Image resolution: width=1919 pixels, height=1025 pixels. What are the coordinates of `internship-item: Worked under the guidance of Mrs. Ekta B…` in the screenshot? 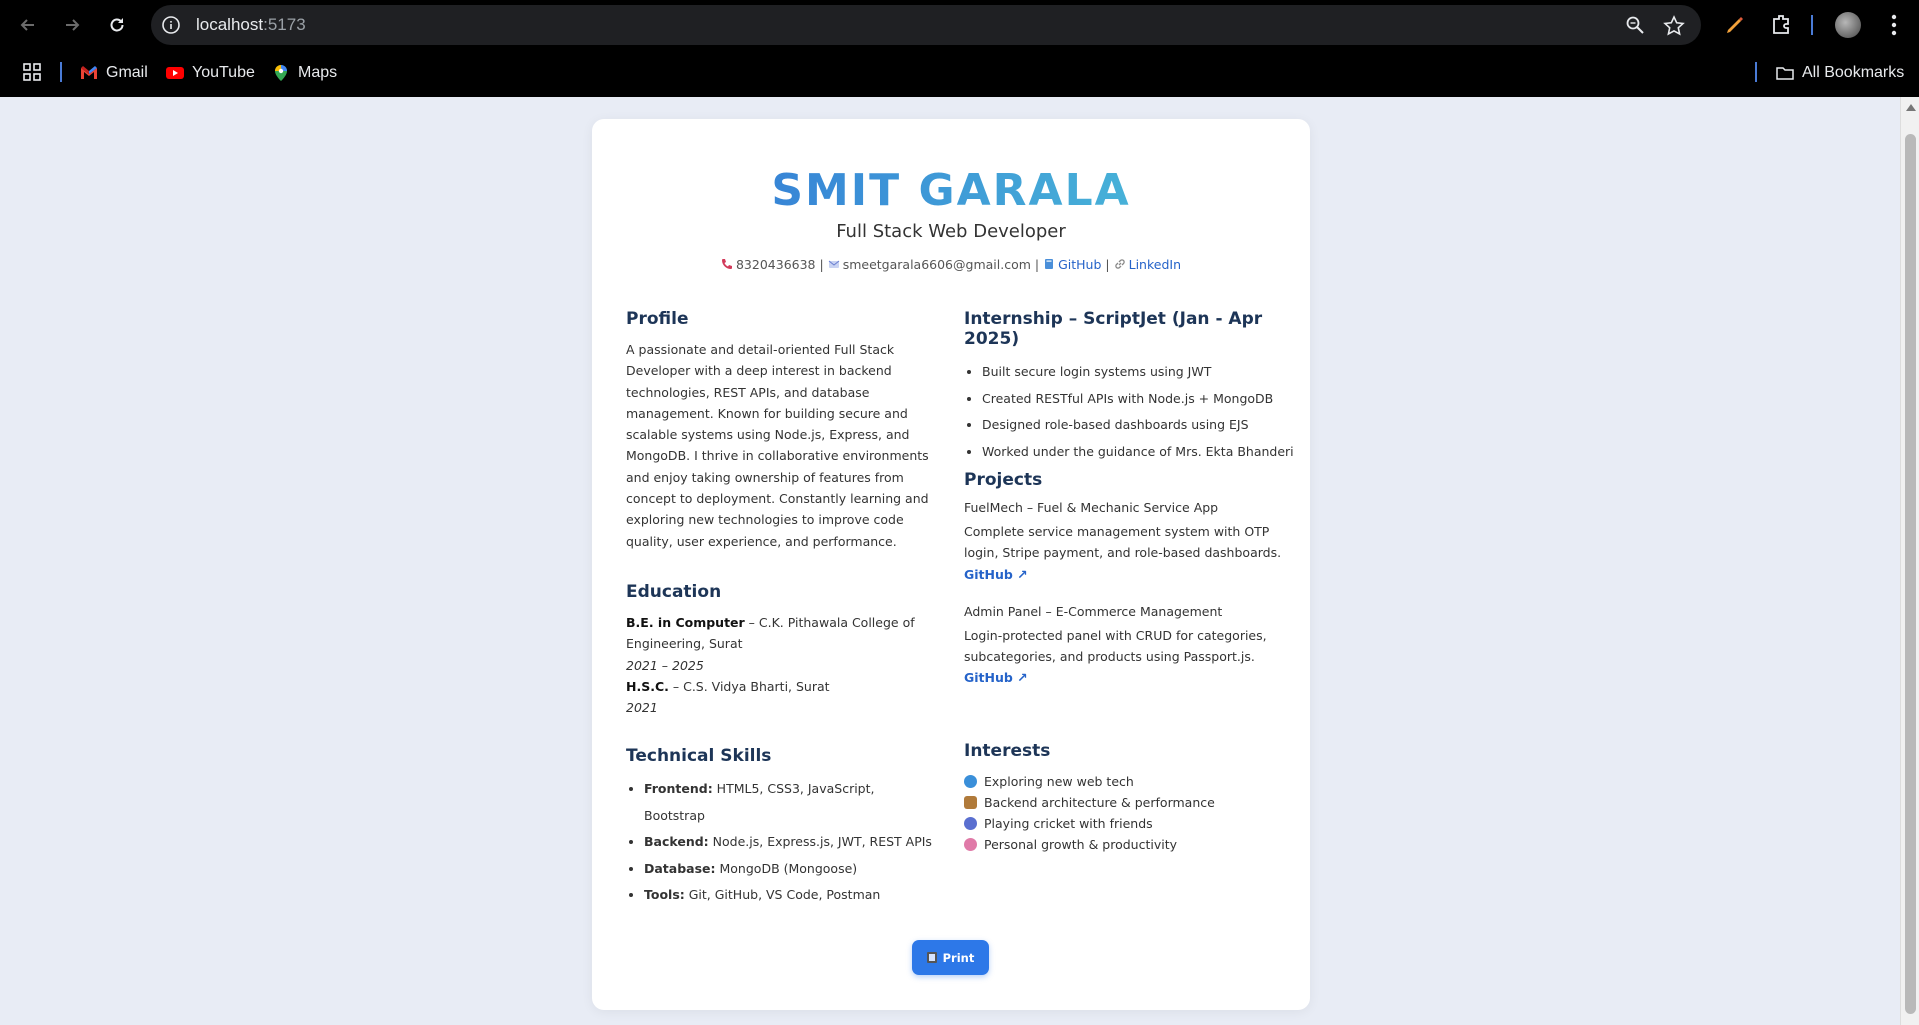 It's located at (1138, 452).